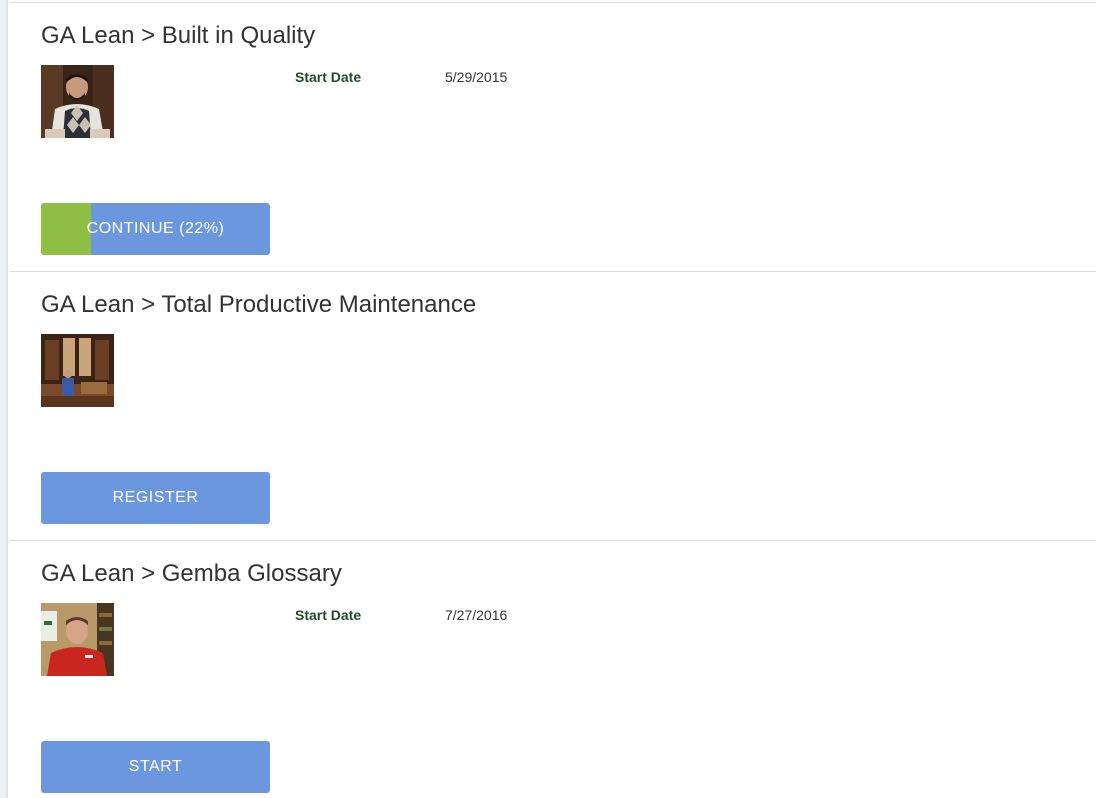  What do you see at coordinates (191, 574) in the screenshot?
I see `course-title: GA Lean > Gemba Glossary` at bounding box center [191, 574].